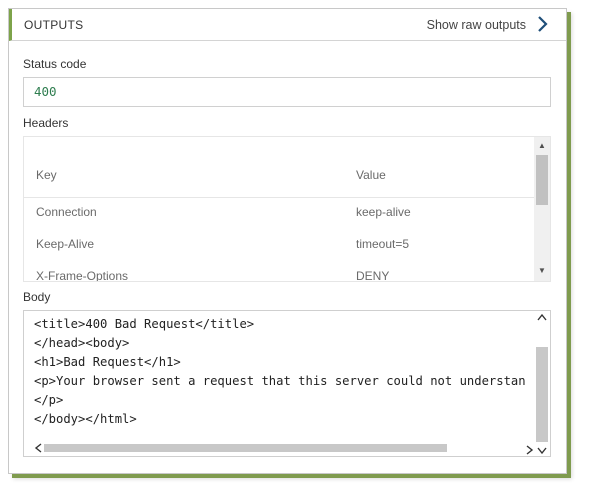 Image resolution: width=601 pixels, height=496 pixels. I want to click on table-row: Connection keep-alive, so click(279, 221).